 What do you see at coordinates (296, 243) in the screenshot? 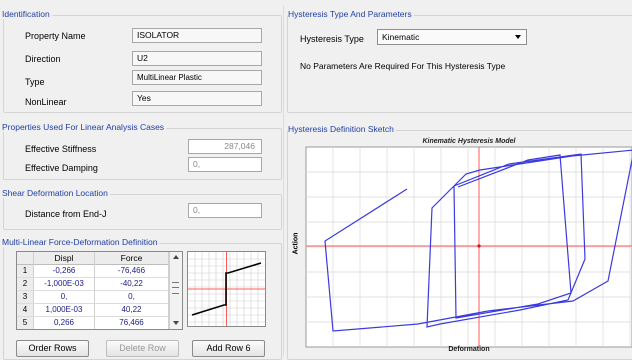
I see `y-axis-label: Action` at bounding box center [296, 243].